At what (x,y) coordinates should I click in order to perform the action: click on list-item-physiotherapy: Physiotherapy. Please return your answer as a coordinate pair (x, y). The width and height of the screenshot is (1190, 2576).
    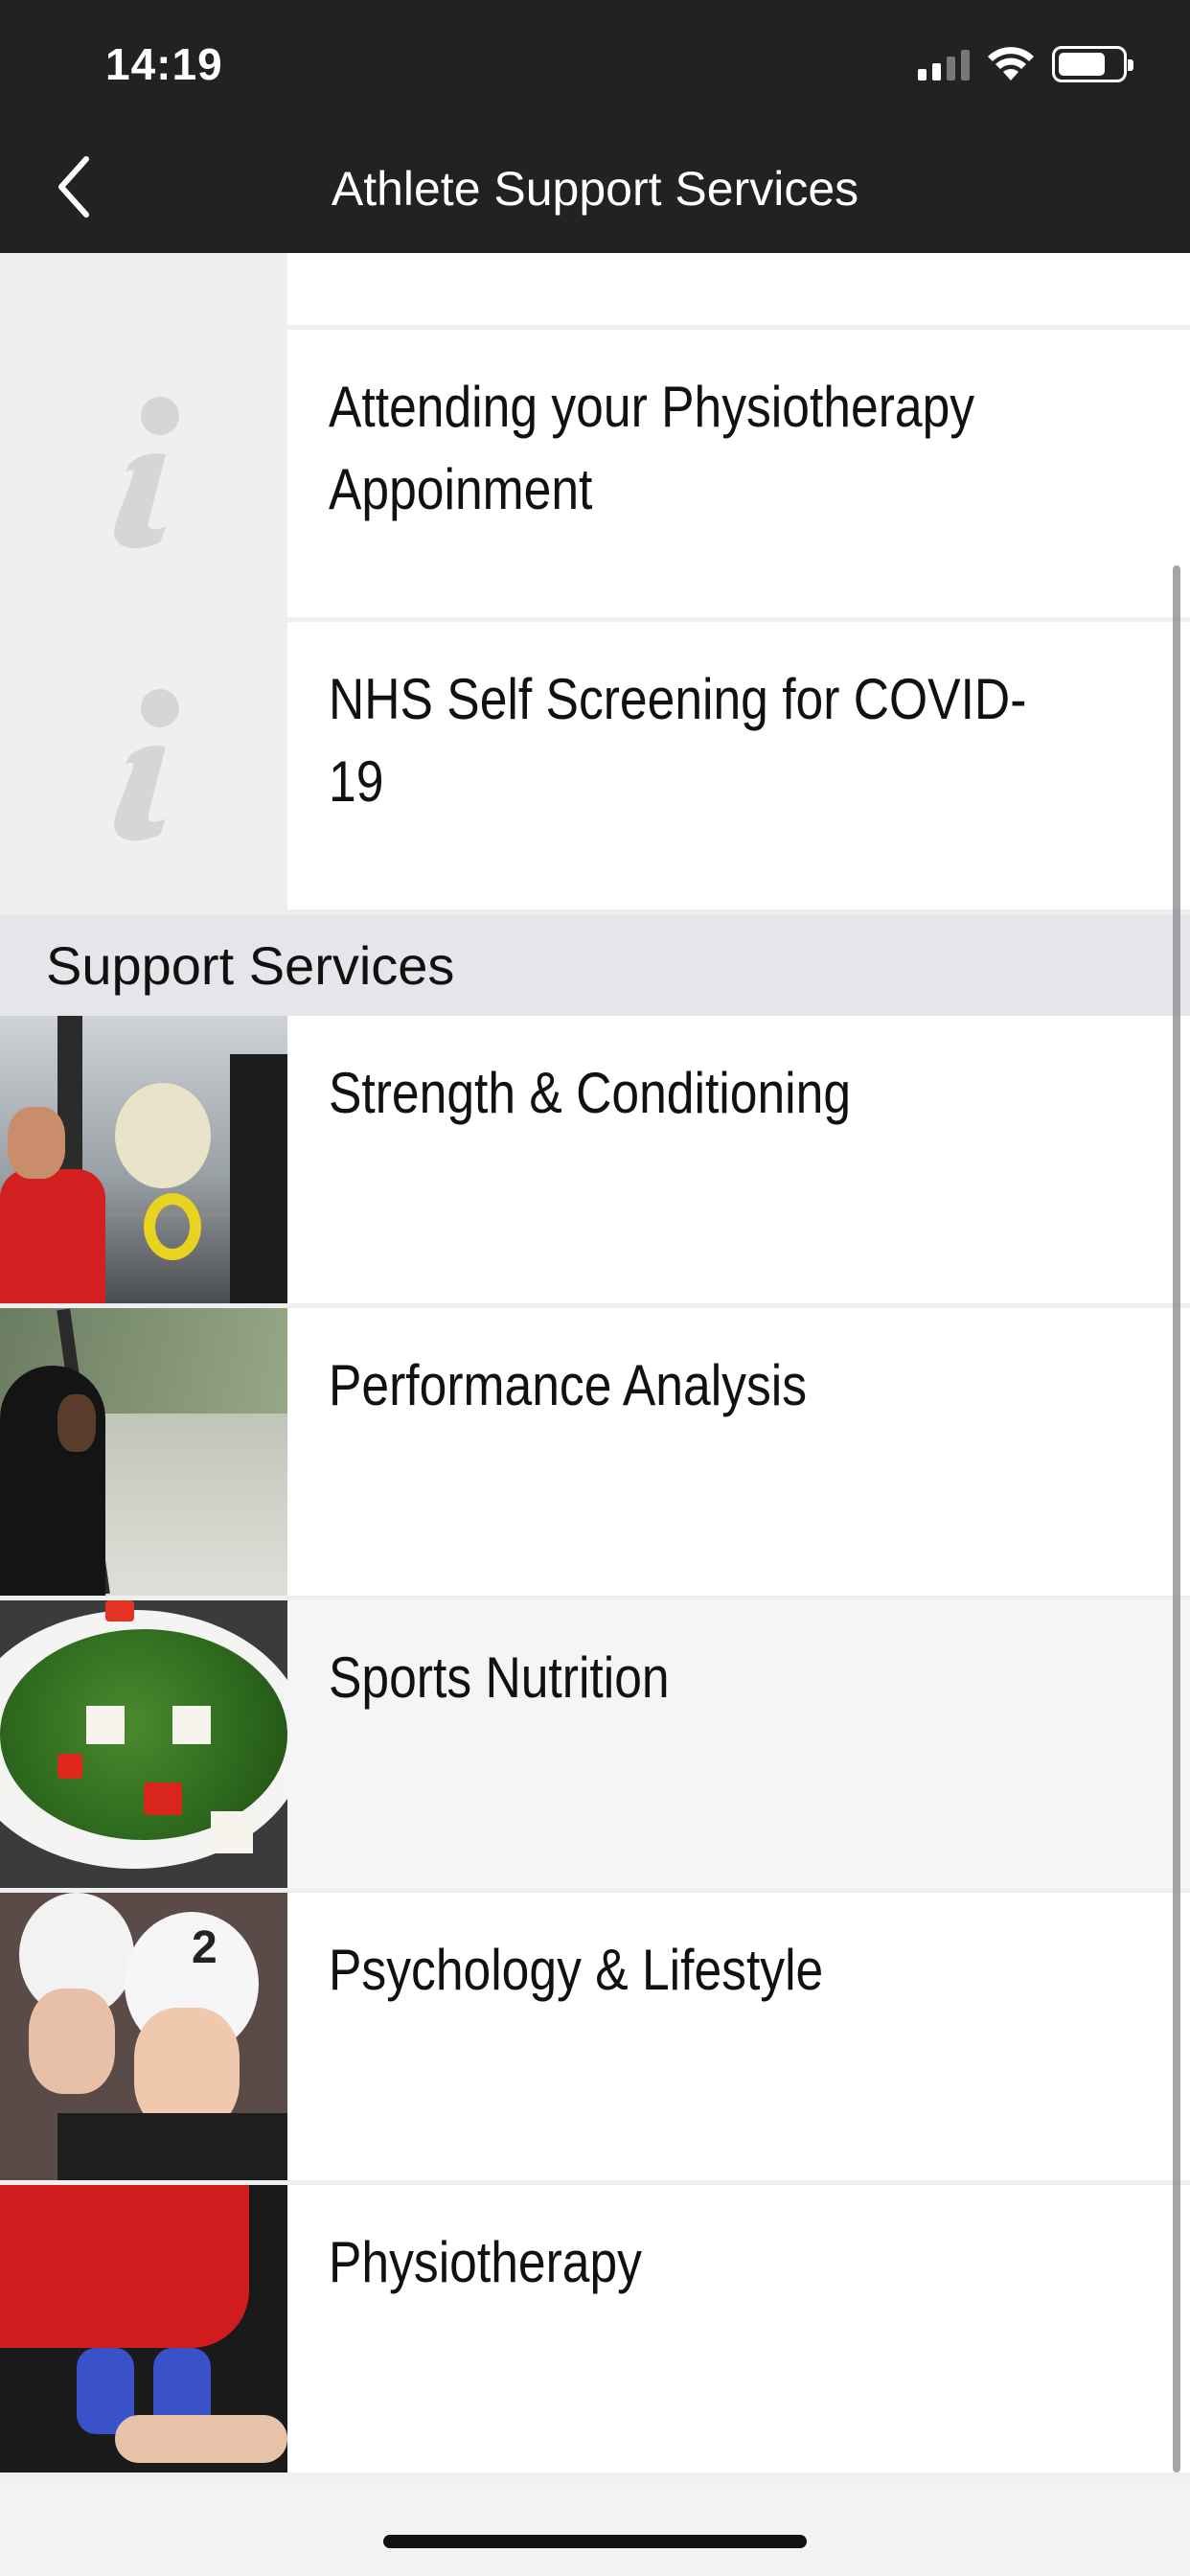
    Looking at the image, I should click on (595, 2331).